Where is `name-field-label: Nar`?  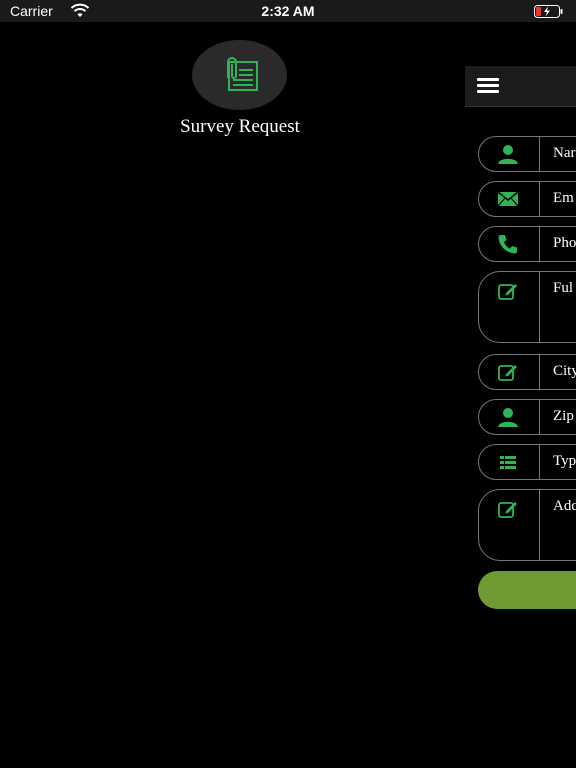 name-field-label: Nar is located at coordinates (564, 153).